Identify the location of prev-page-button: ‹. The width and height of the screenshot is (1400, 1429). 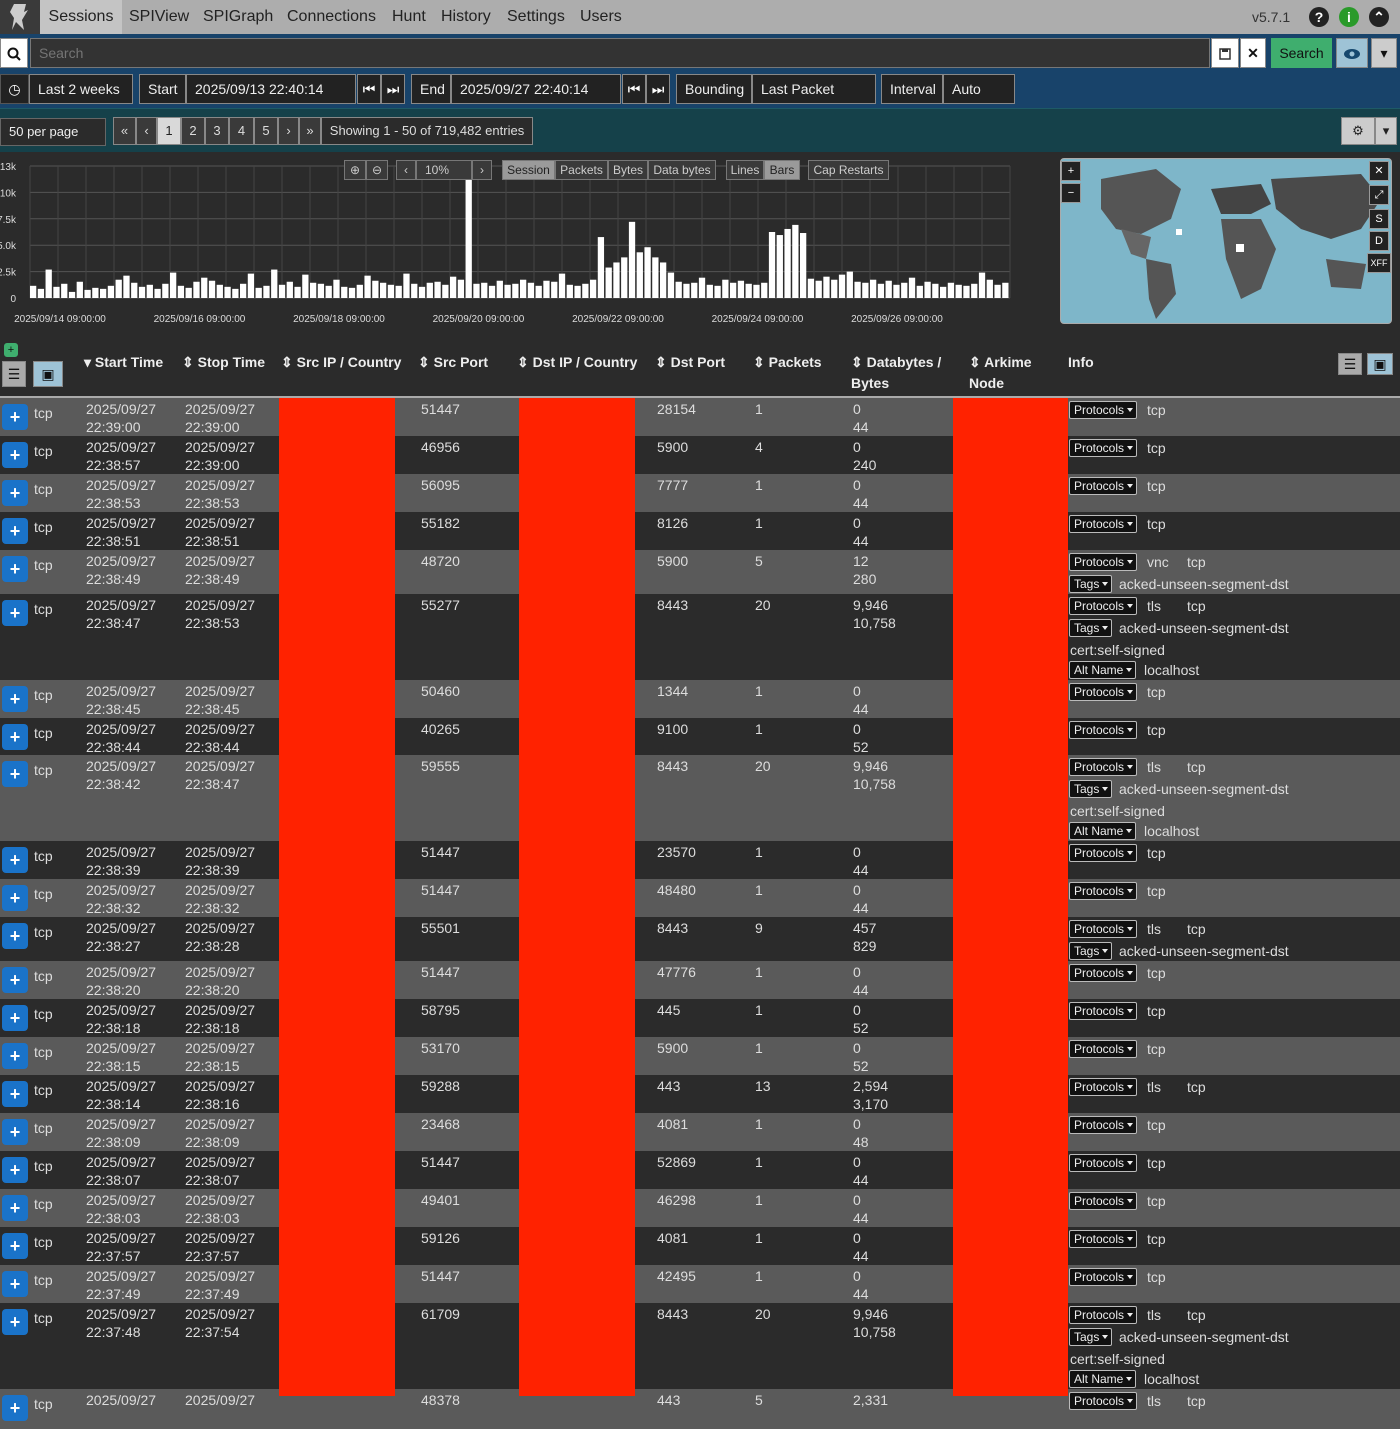
(146, 131).